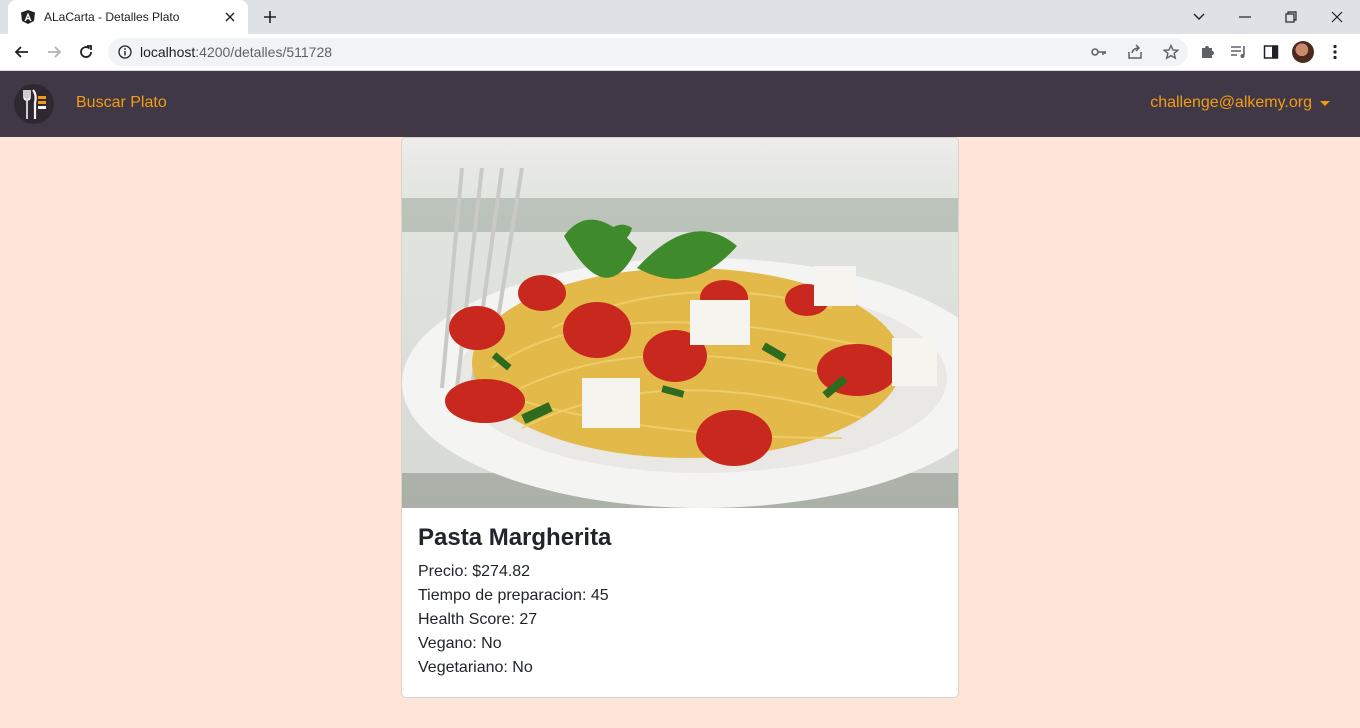  I want to click on user-dropdown: challenge@alkemy.org, so click(1240, 103).